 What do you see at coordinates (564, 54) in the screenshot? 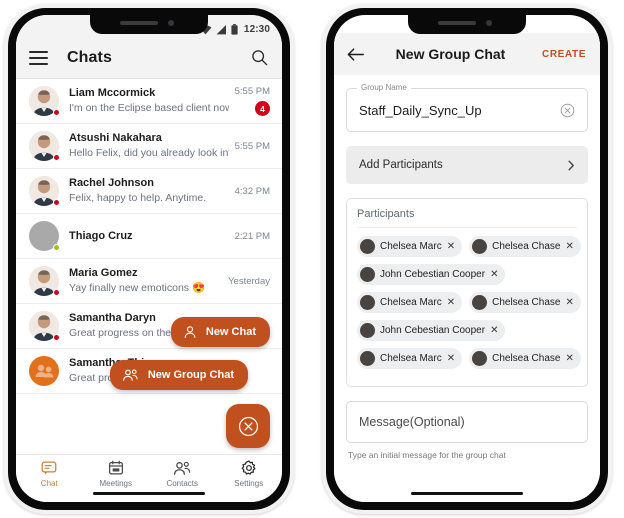
I see `create-button: CREATE` at bounding box center [564, 54].